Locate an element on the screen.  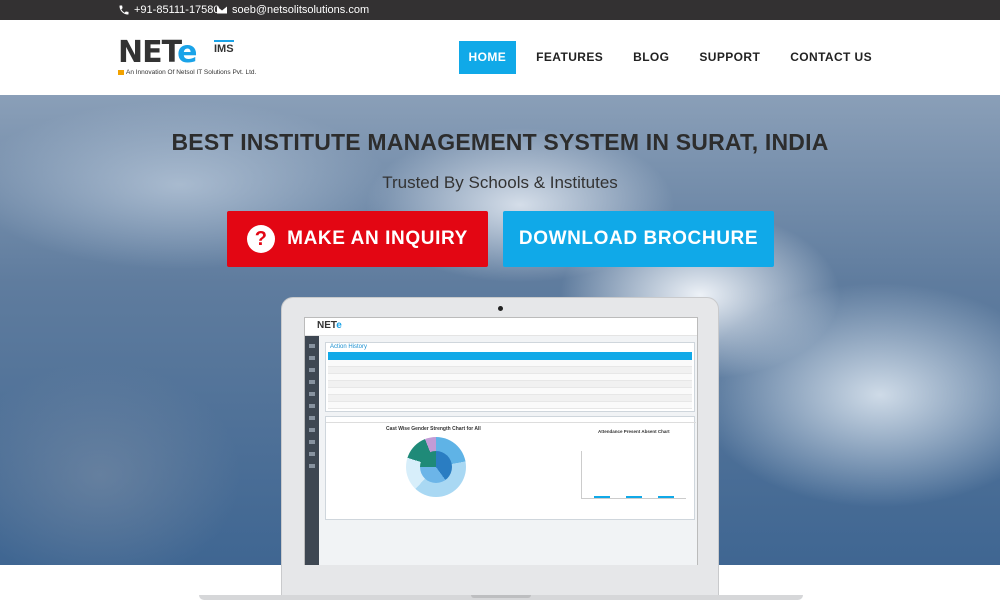
hero-subtitle: Trusted By Schools & Institutes is located at coordinates (500, 182).